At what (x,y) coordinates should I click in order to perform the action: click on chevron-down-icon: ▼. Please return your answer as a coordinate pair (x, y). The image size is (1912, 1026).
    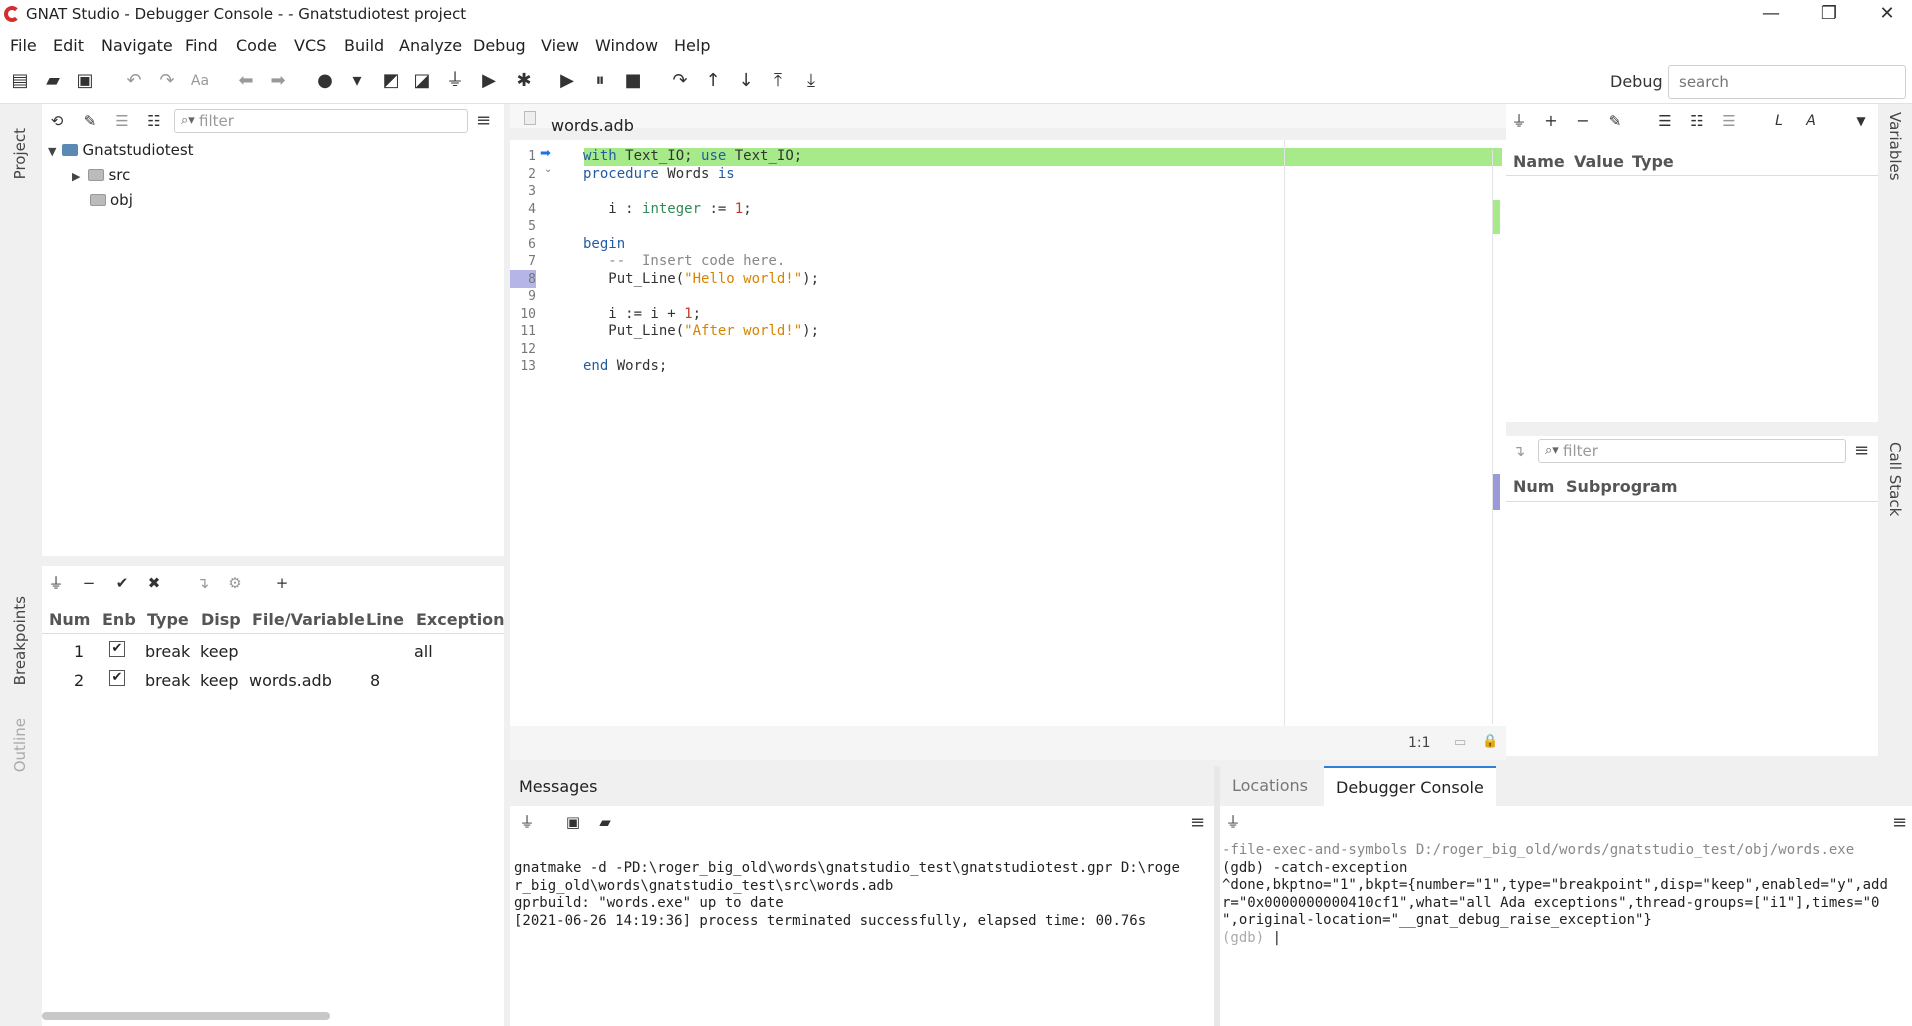
    Looking at the image, I should click on (52, 151).